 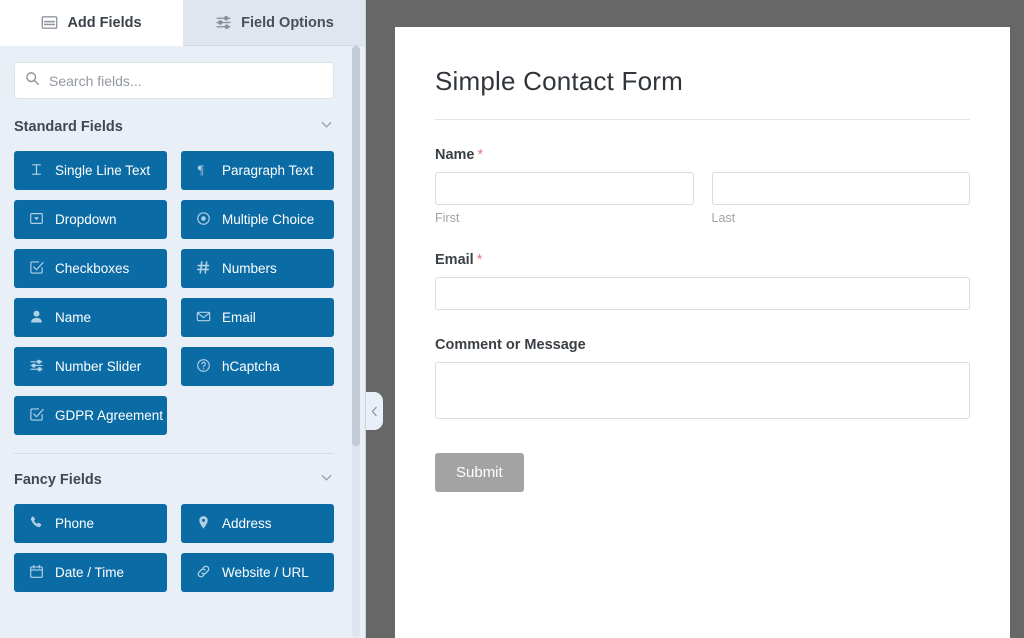 I want to click on text-cursor-icon, so click(x=36, y=171).